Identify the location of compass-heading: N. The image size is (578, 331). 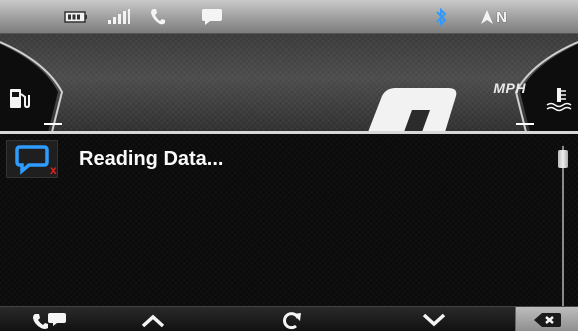
(494, 17).